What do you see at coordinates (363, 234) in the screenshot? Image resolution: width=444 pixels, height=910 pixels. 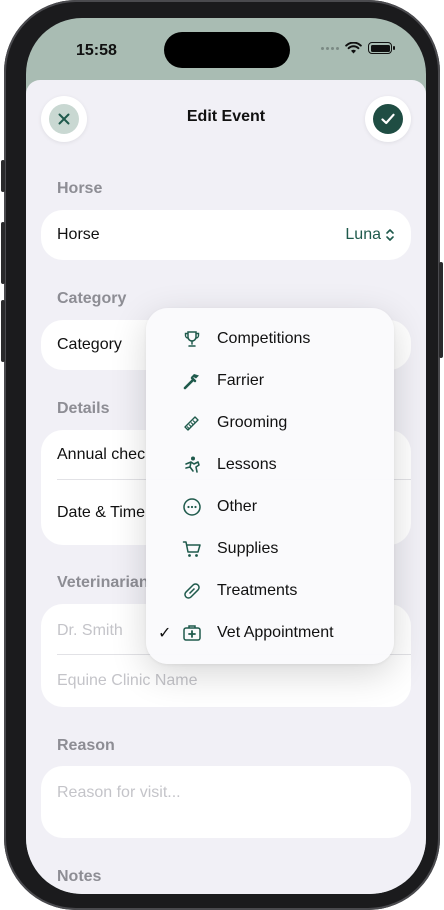 I see `horse-value: Luna` at bounding box center [363, 234].